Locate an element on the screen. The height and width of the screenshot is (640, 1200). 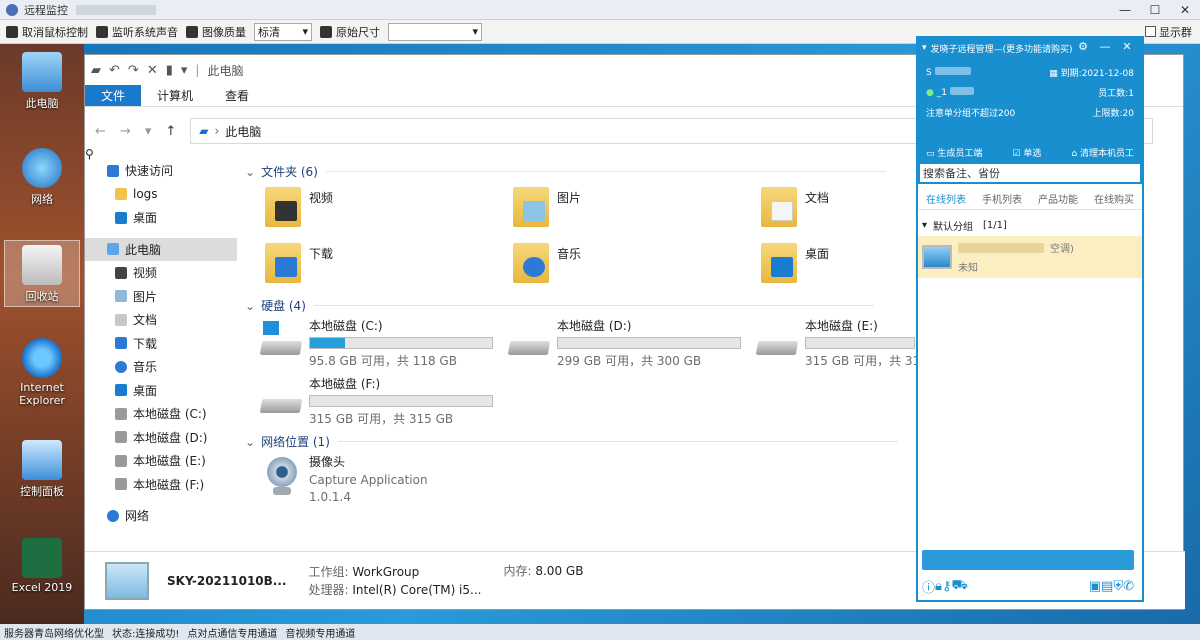
default-group: ▾ 默认分组 [1/1] is located at coordinates (1030, 225).